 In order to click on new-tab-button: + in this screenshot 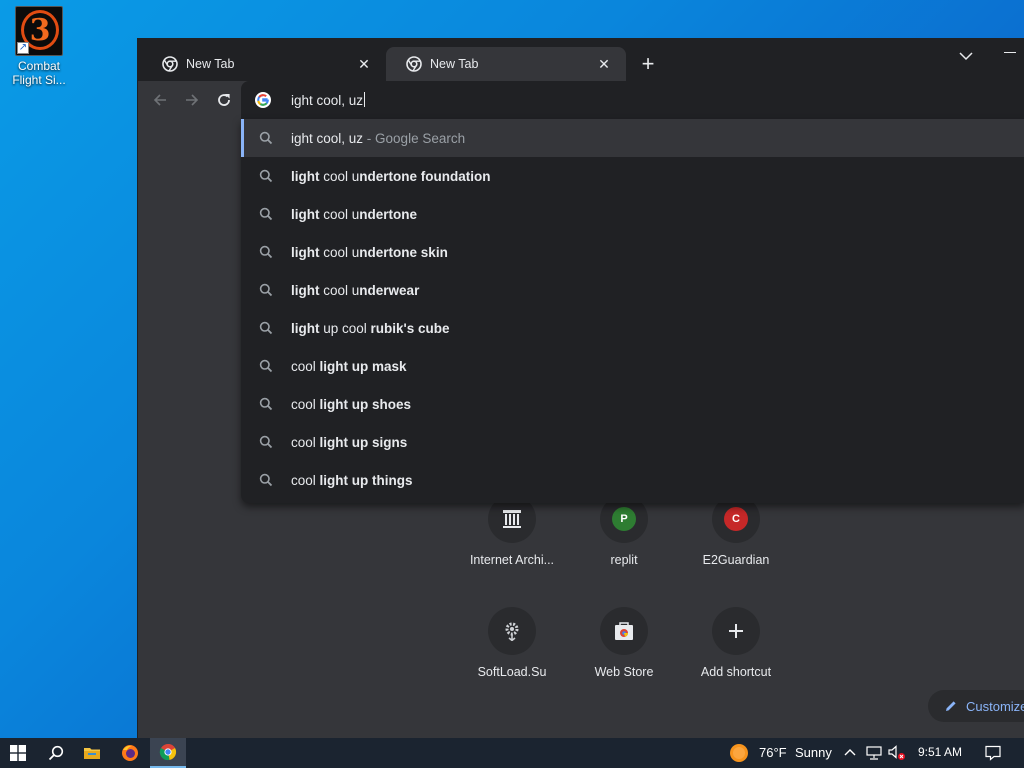, I will do `click(648, 65)`.